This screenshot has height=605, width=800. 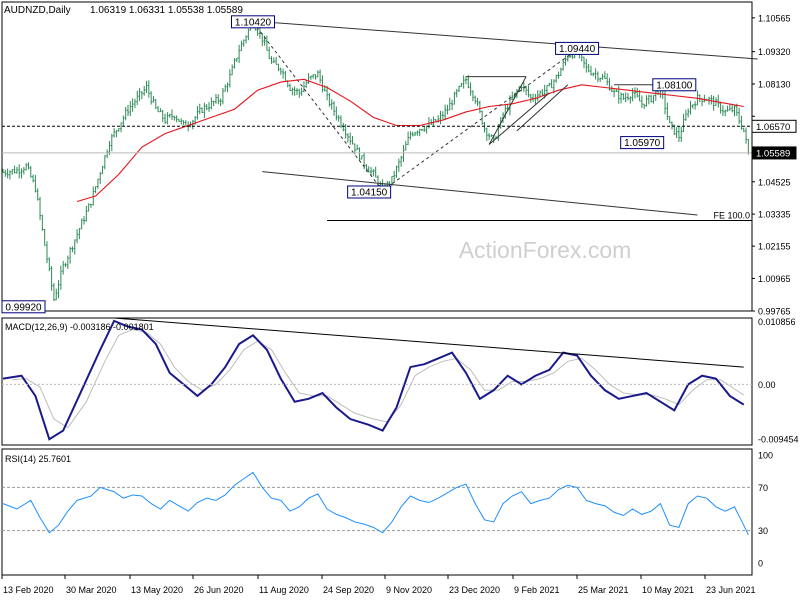 What do you see at coordinates (763, 531) in the screenshot?
I see `rsi-tick-label: 30` at bounding box center [763, 531].